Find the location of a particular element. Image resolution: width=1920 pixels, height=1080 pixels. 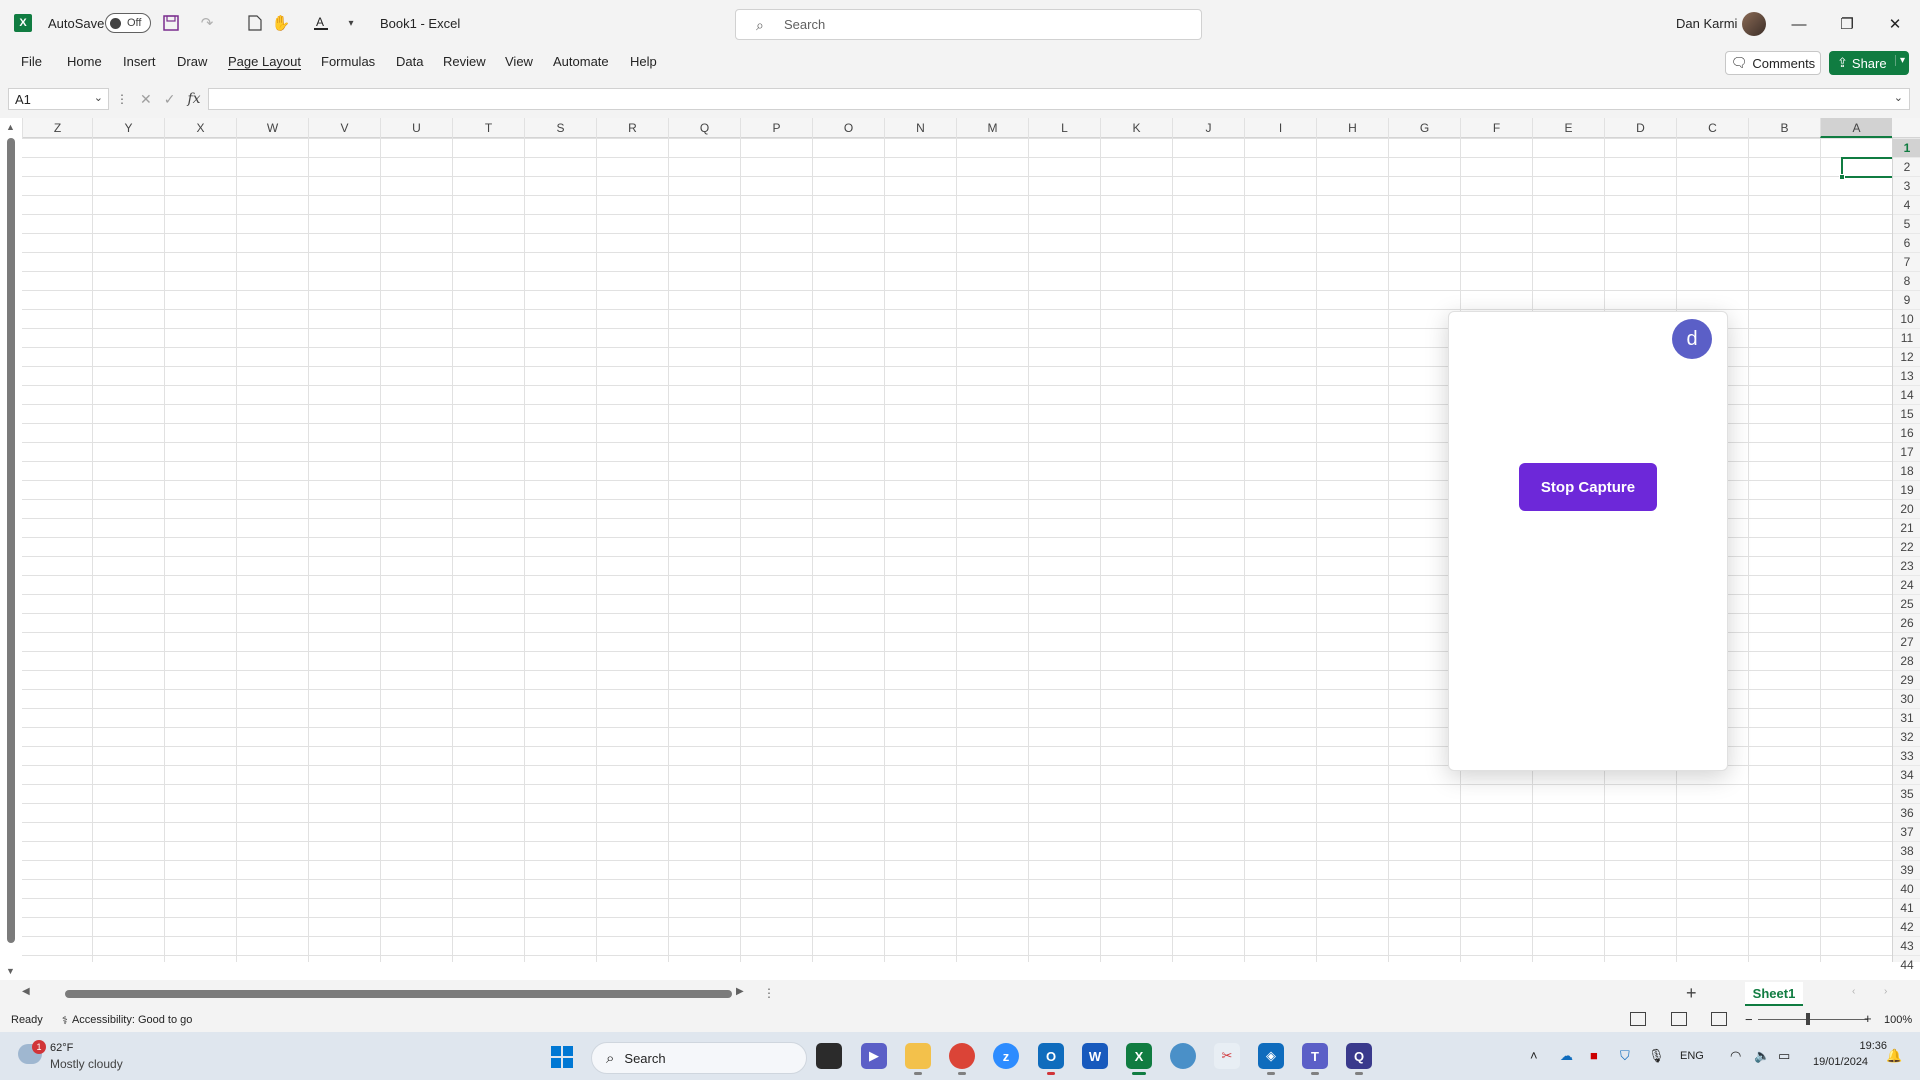

row-header: 28 is located at coordinates (1906, 660).